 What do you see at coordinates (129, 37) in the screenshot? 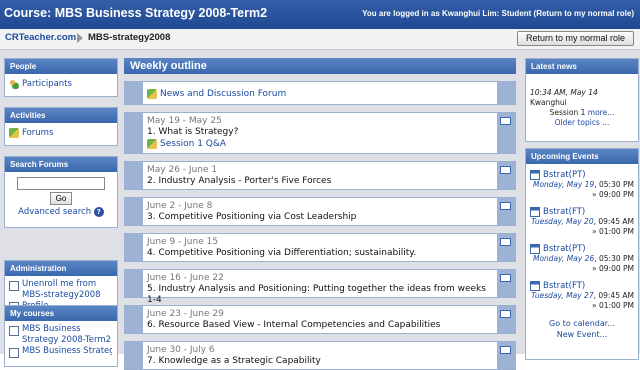
I see `breadcrumb-current: MBS-strategy2008` at bounding box center [129, 37].